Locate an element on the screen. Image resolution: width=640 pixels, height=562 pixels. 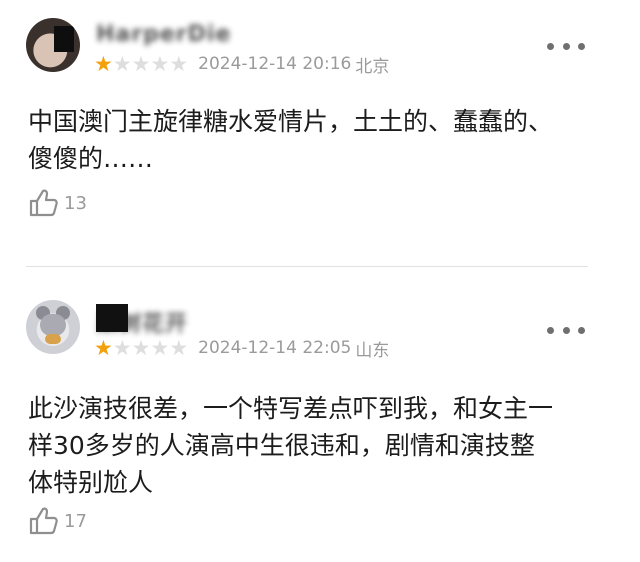
like-count: 17 is located at coordinates (75, 521).